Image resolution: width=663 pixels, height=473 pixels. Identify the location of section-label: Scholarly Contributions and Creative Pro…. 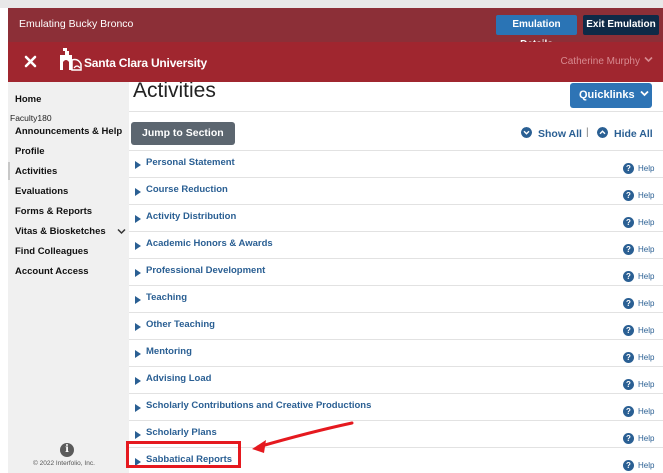
(258, 405).